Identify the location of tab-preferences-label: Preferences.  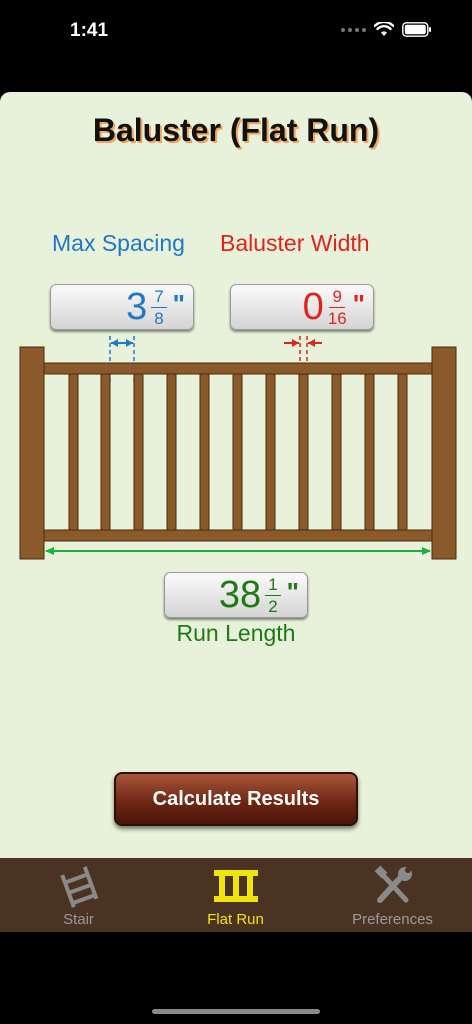
(392, 919).